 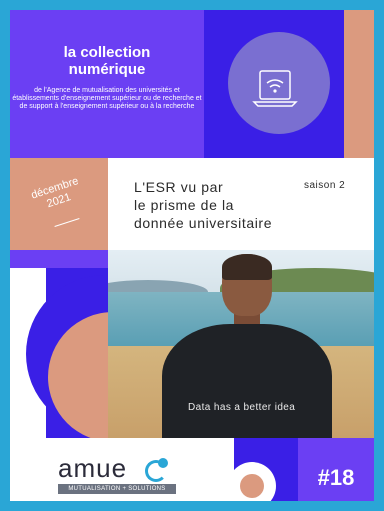 What do you see at coordinates (57, 195) in the screenshot?
I see `date-label: décembre 2021` at bounding box center [57, 195].